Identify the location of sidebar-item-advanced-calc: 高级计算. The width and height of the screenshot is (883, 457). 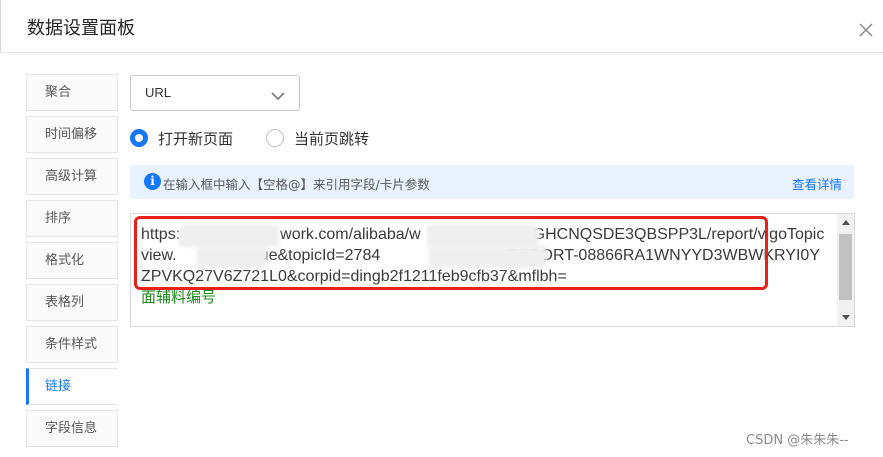
(72, 176).